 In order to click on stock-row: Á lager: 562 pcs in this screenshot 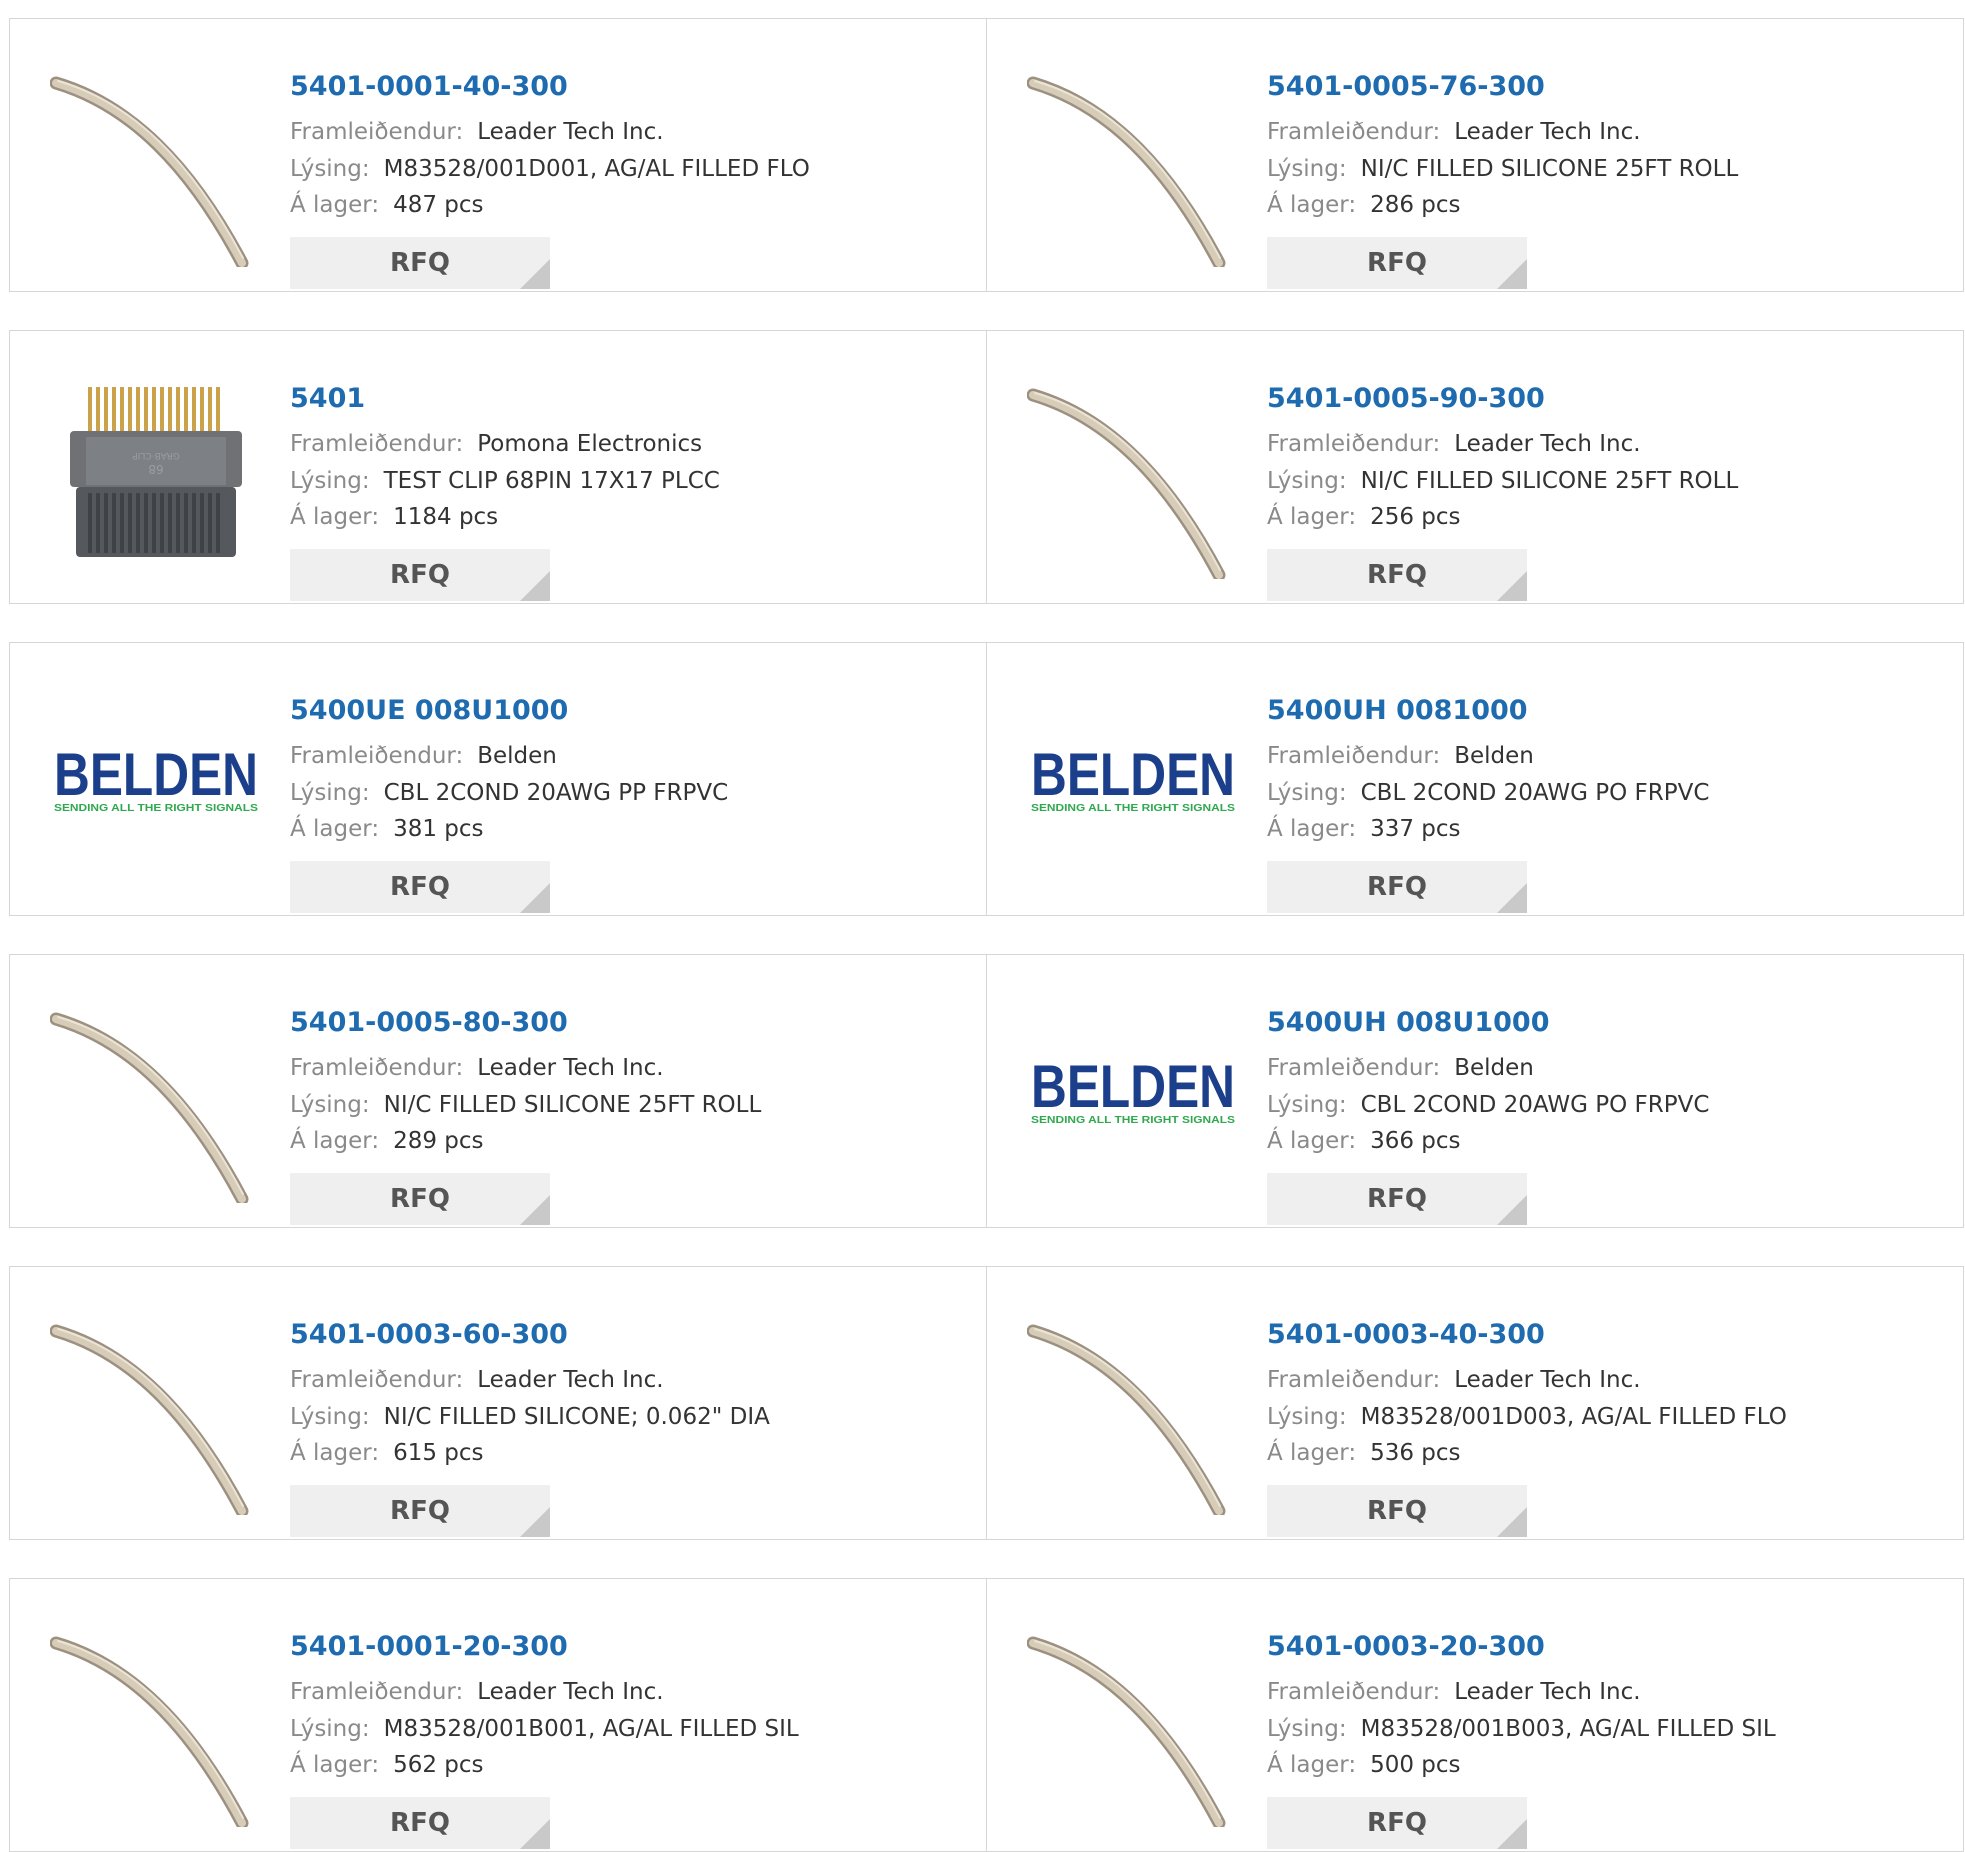, I will do `click(387, 1765)`.